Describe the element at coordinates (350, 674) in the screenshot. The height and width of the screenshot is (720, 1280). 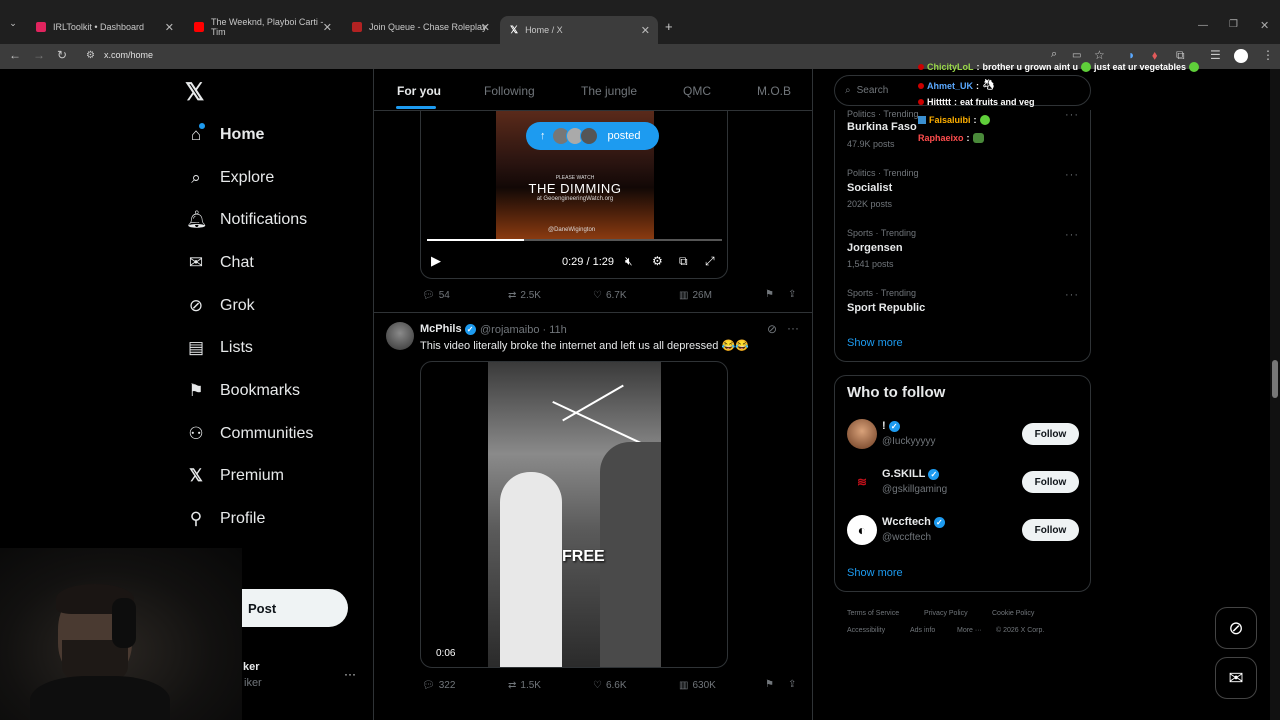
I see `account-more-icon: ···` at that location.